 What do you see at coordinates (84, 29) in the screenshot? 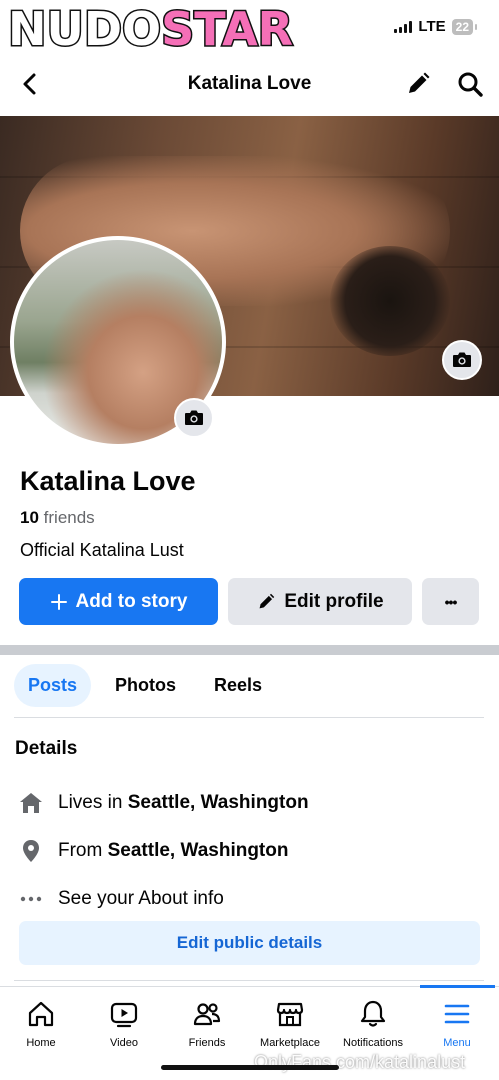
I see `logo-text-part1: NUDO` at bounding box center [84, 29].